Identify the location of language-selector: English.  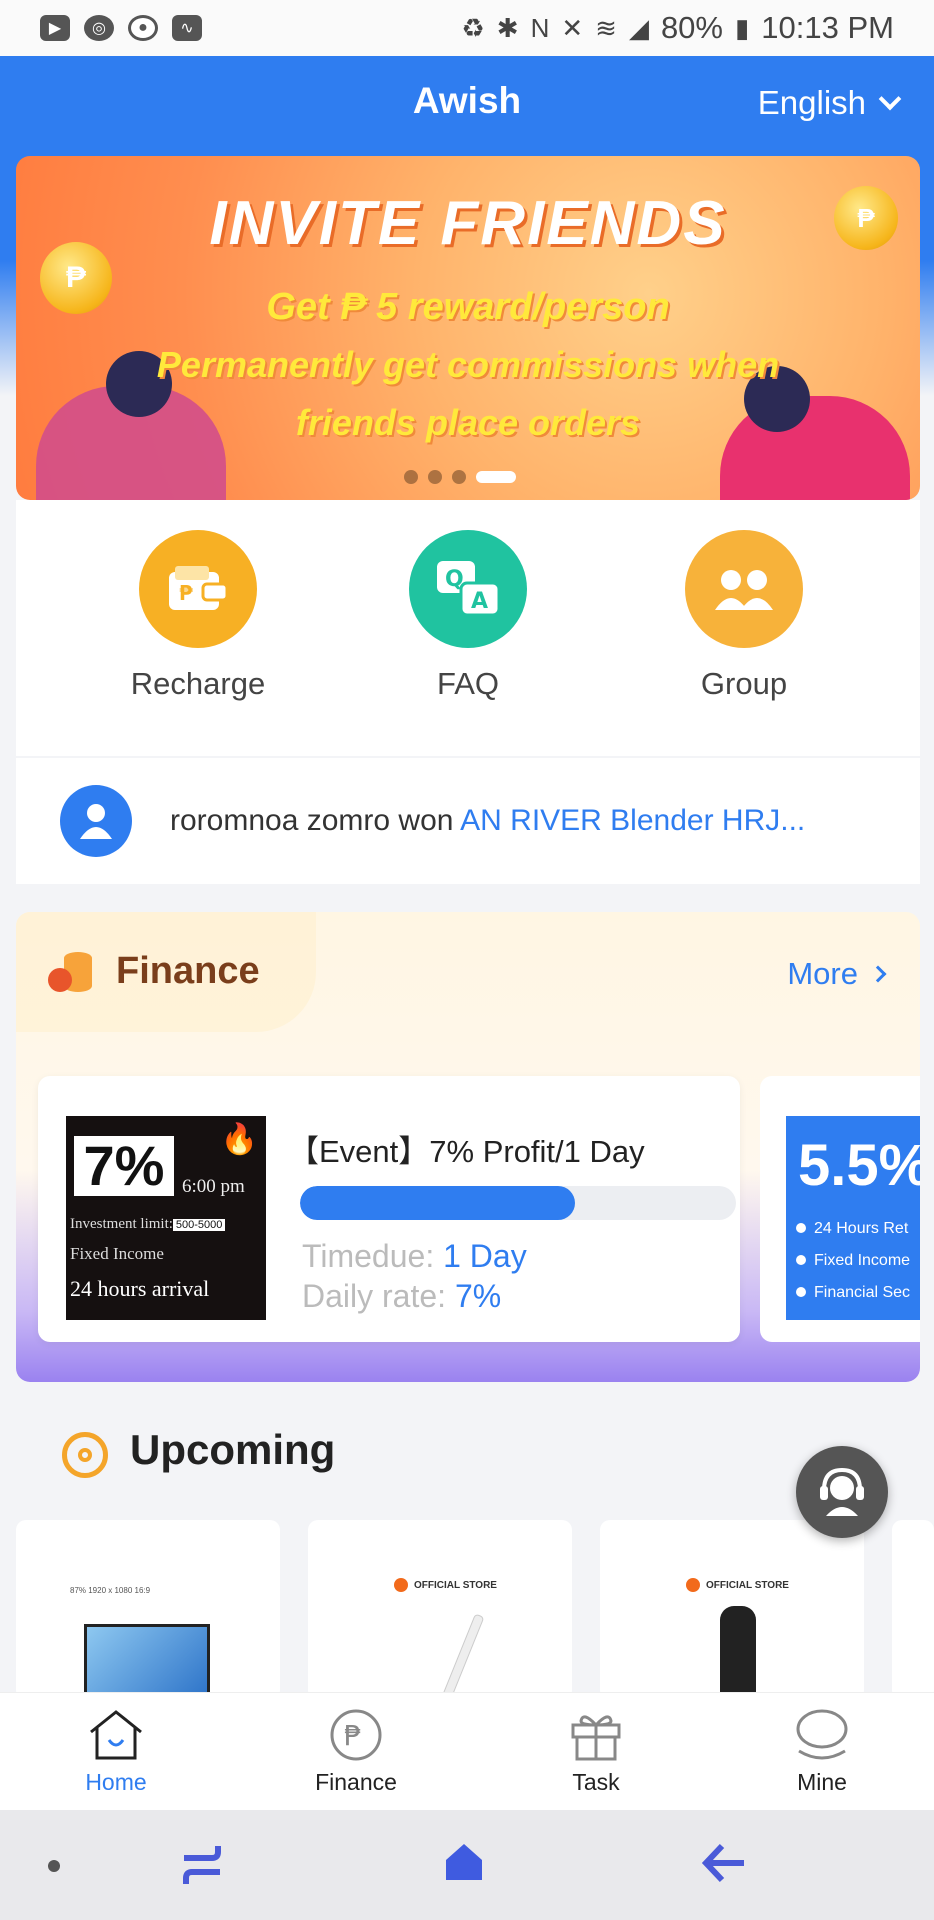
(829, 103).